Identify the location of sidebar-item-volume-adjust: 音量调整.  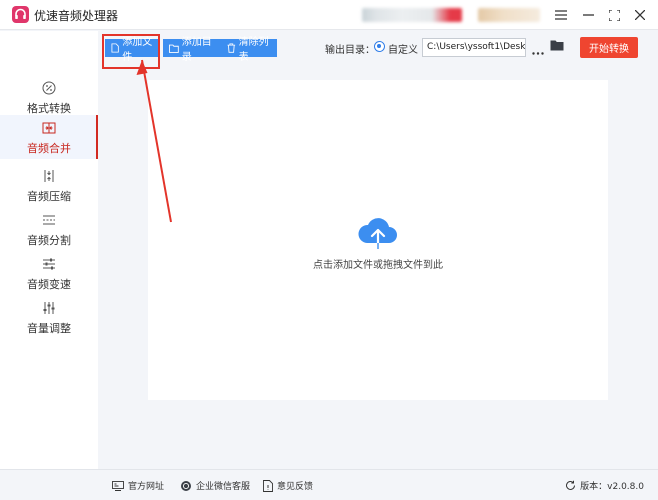
(49, 317).